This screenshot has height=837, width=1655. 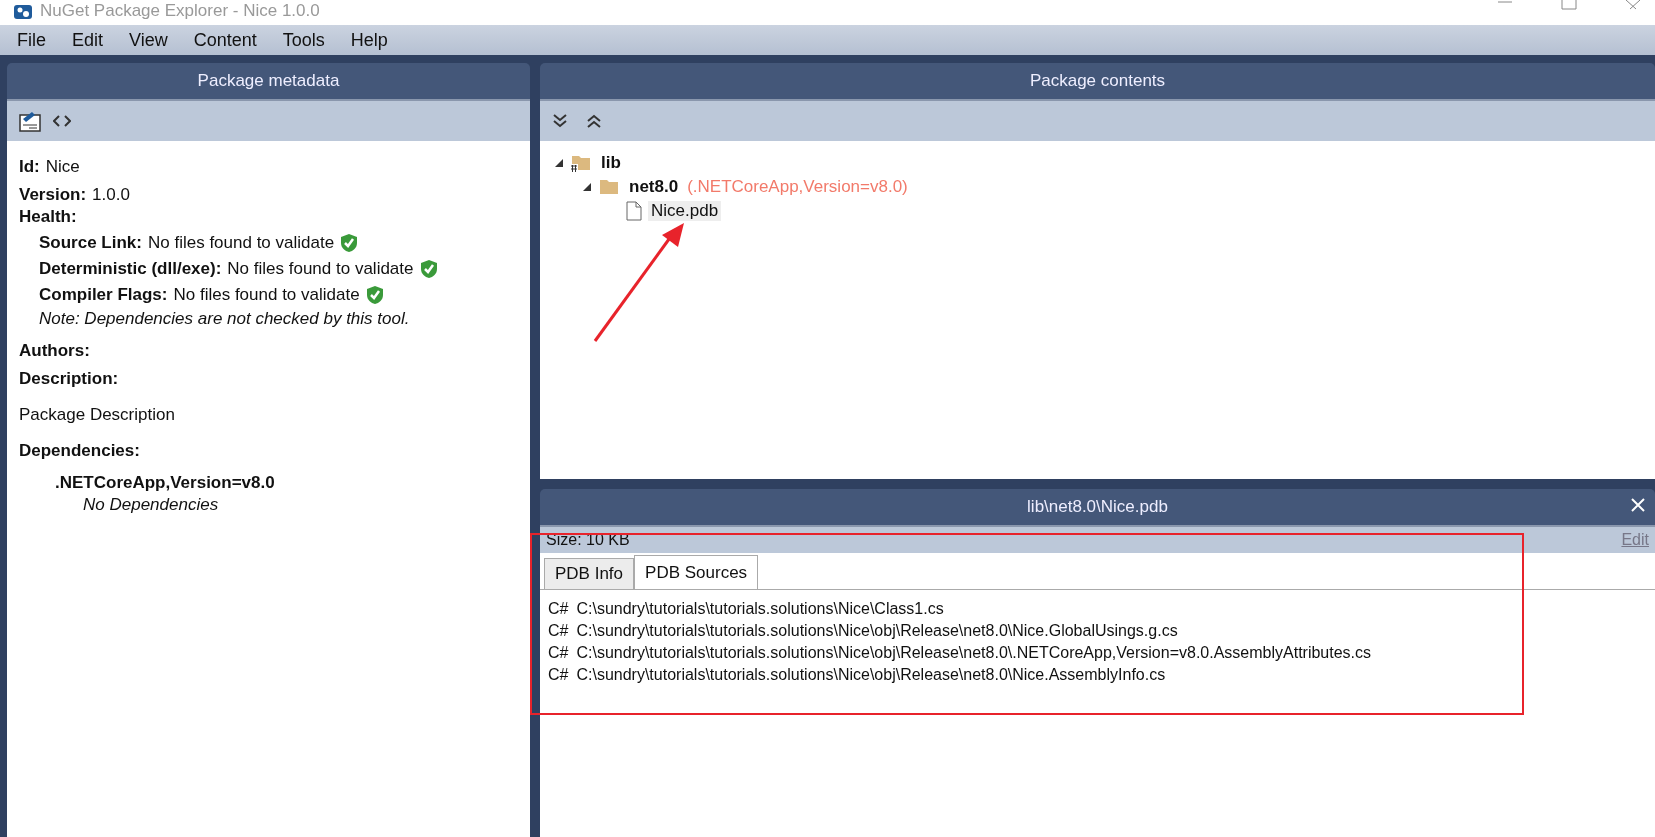 I want to click on field-label: Version:, so click(x=53, y=195).